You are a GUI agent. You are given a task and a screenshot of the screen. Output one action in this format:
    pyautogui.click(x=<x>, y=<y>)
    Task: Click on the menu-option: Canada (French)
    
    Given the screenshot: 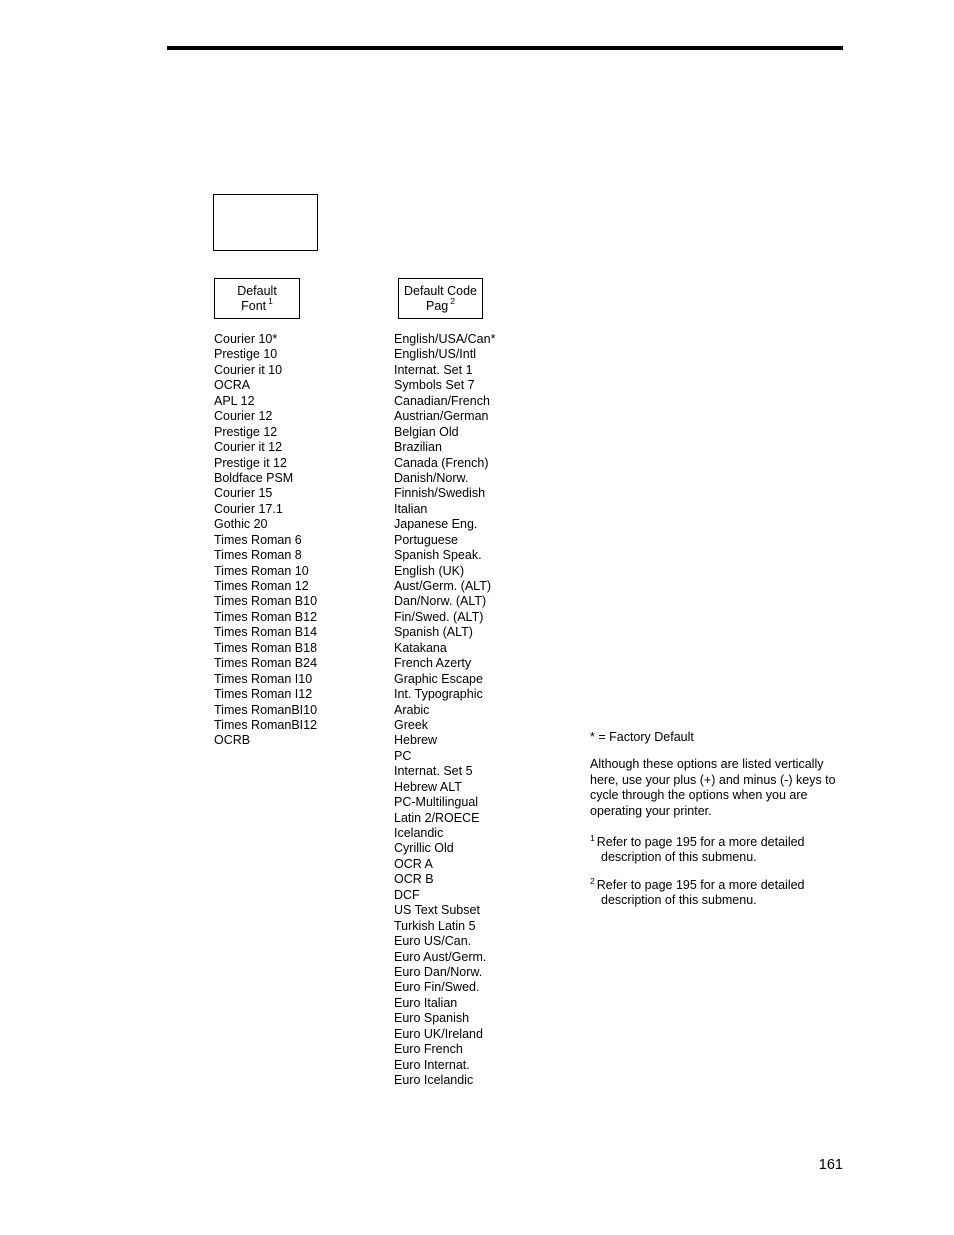 What is the action you would take?
    pyautogui.click(x=444, y=463)
    